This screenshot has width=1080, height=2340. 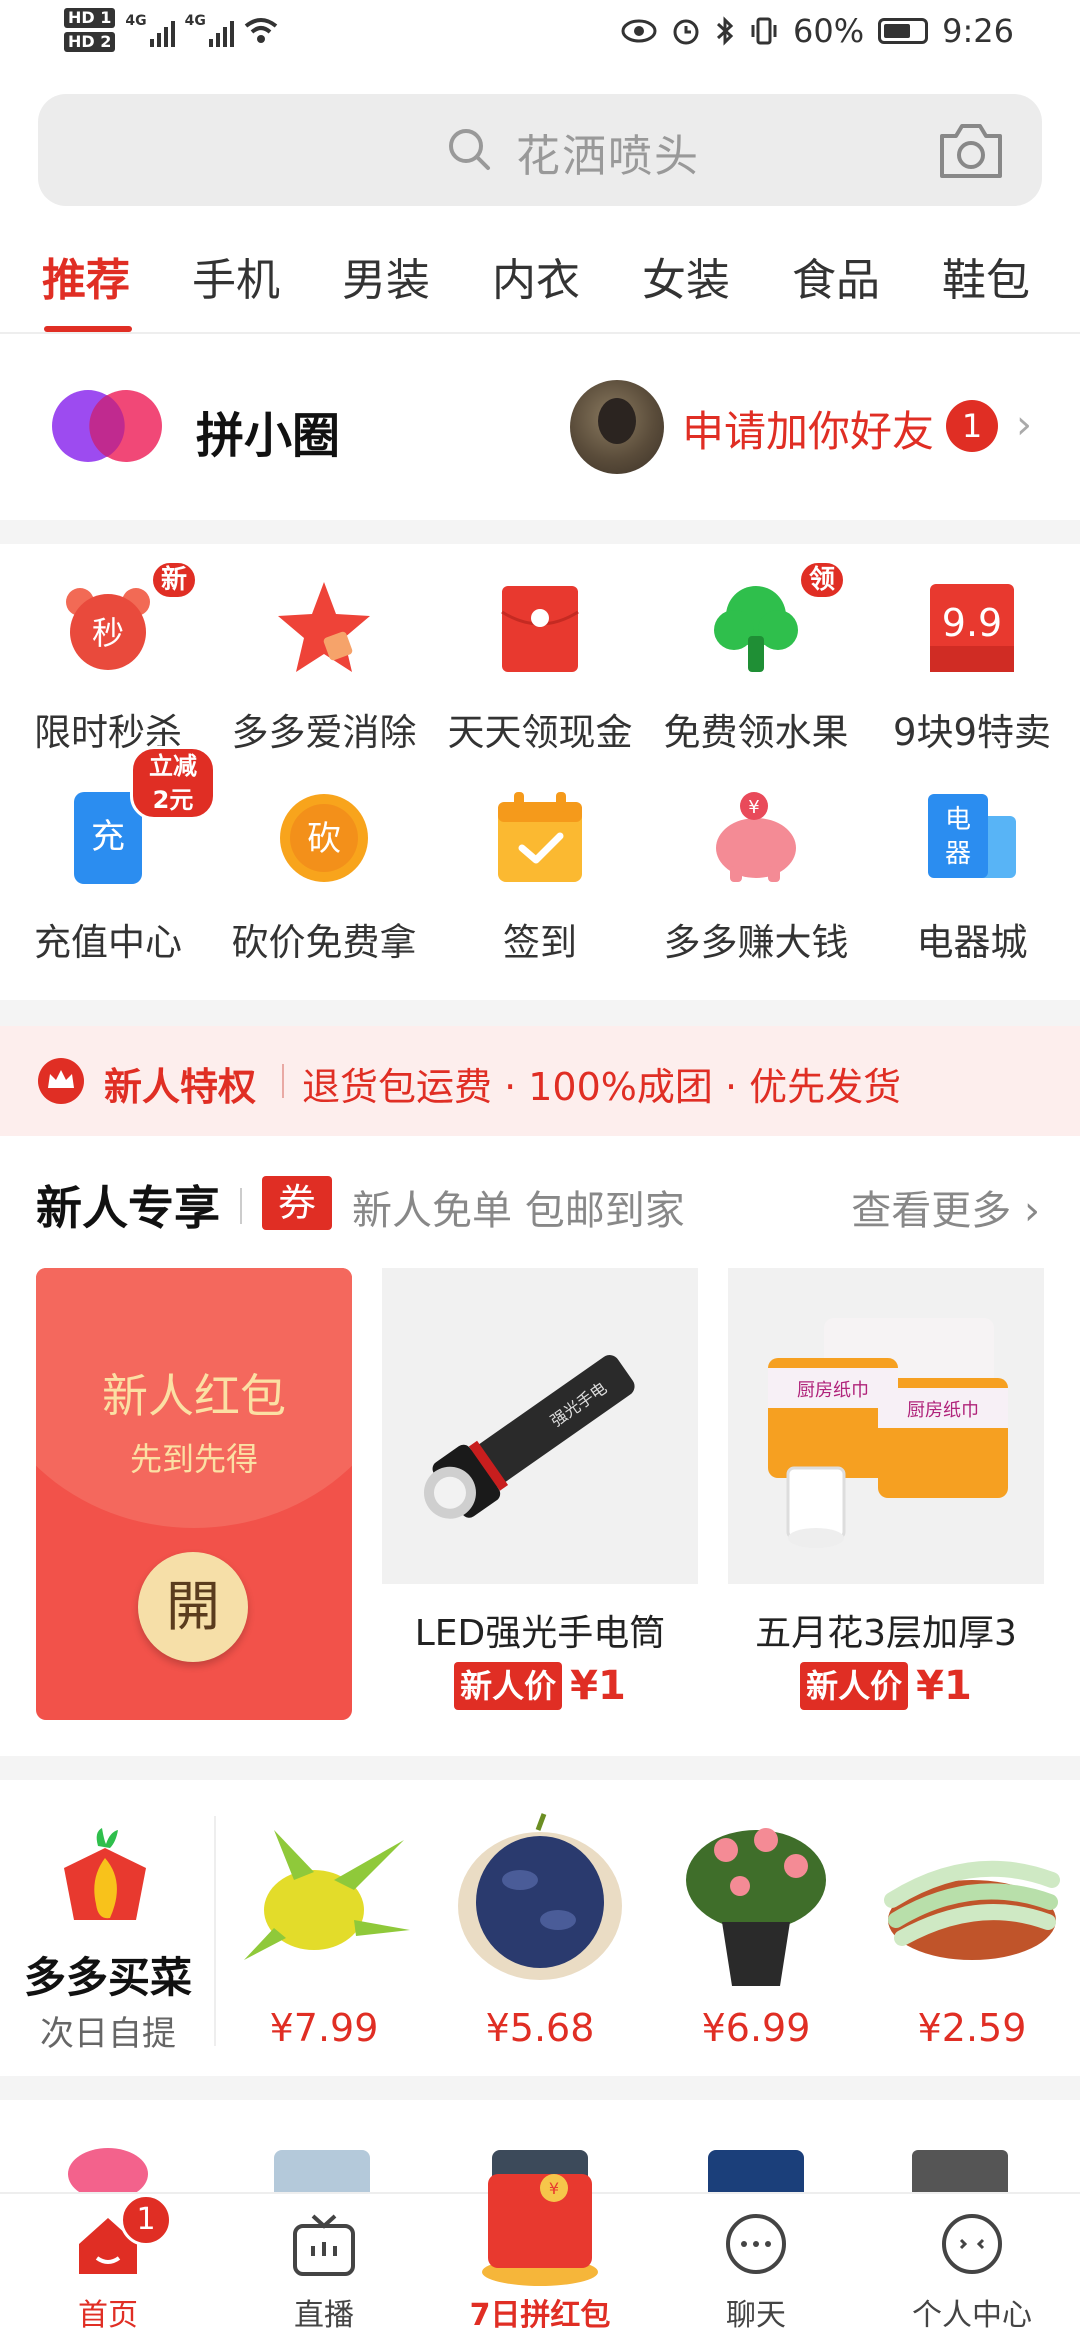 What do you see at coordinates (725, 31) in the screenshot?
I see `bluetooth-icon` at bounding box center [725, 31].